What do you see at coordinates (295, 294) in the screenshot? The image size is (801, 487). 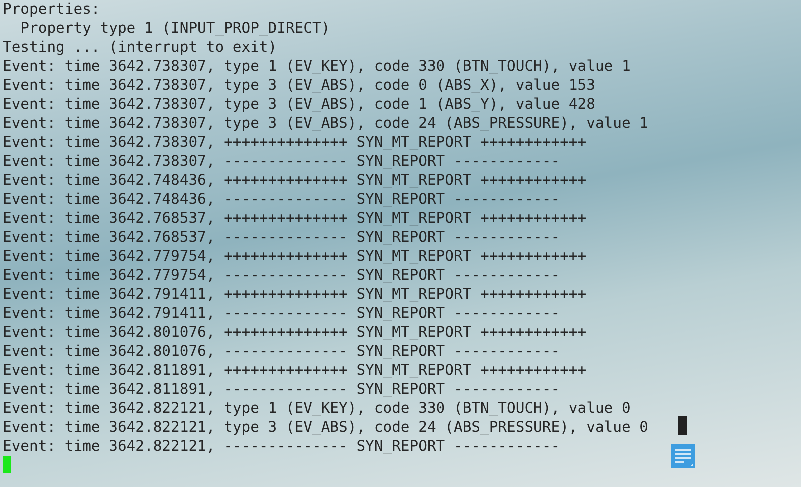 I see `terminal-line: Event: time 3642.791411, ++++++++++++++ SYN_MT_REPORT ++++++++++++` at bounding box center [295, 294].